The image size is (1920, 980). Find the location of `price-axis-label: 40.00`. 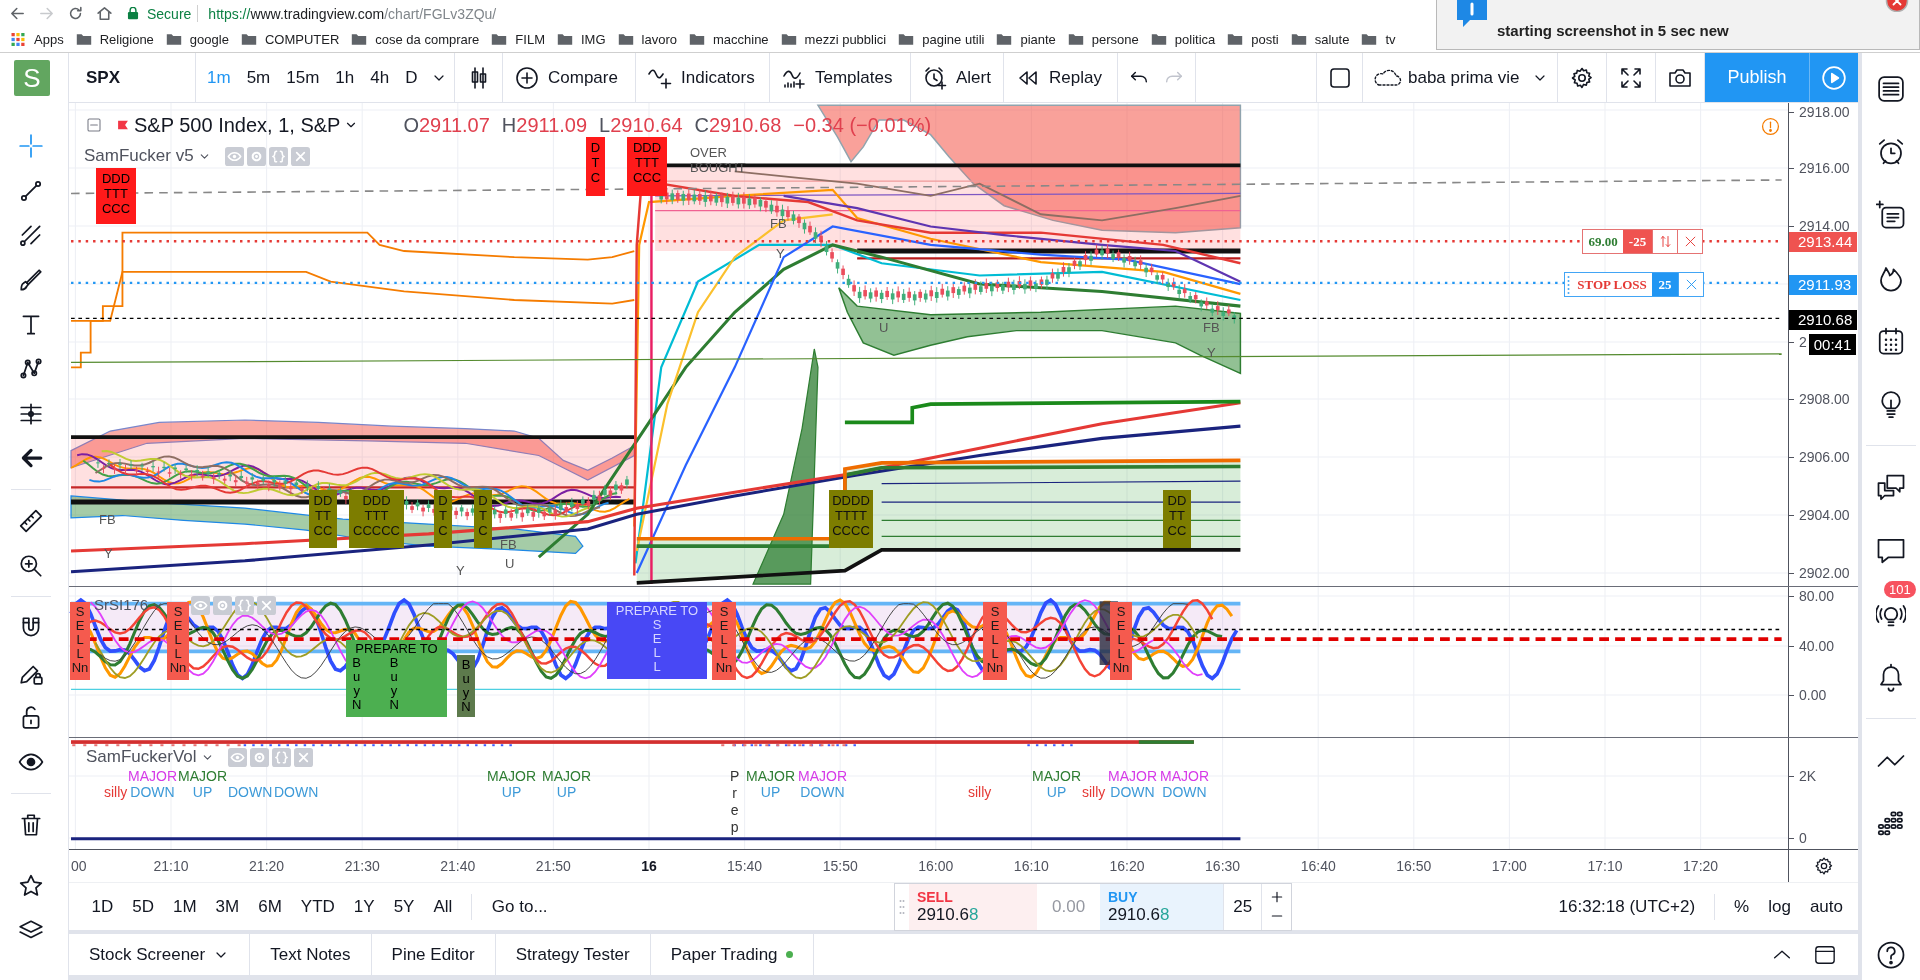

price-axis-label: 40.00 is located at coordinates (1812, 646).